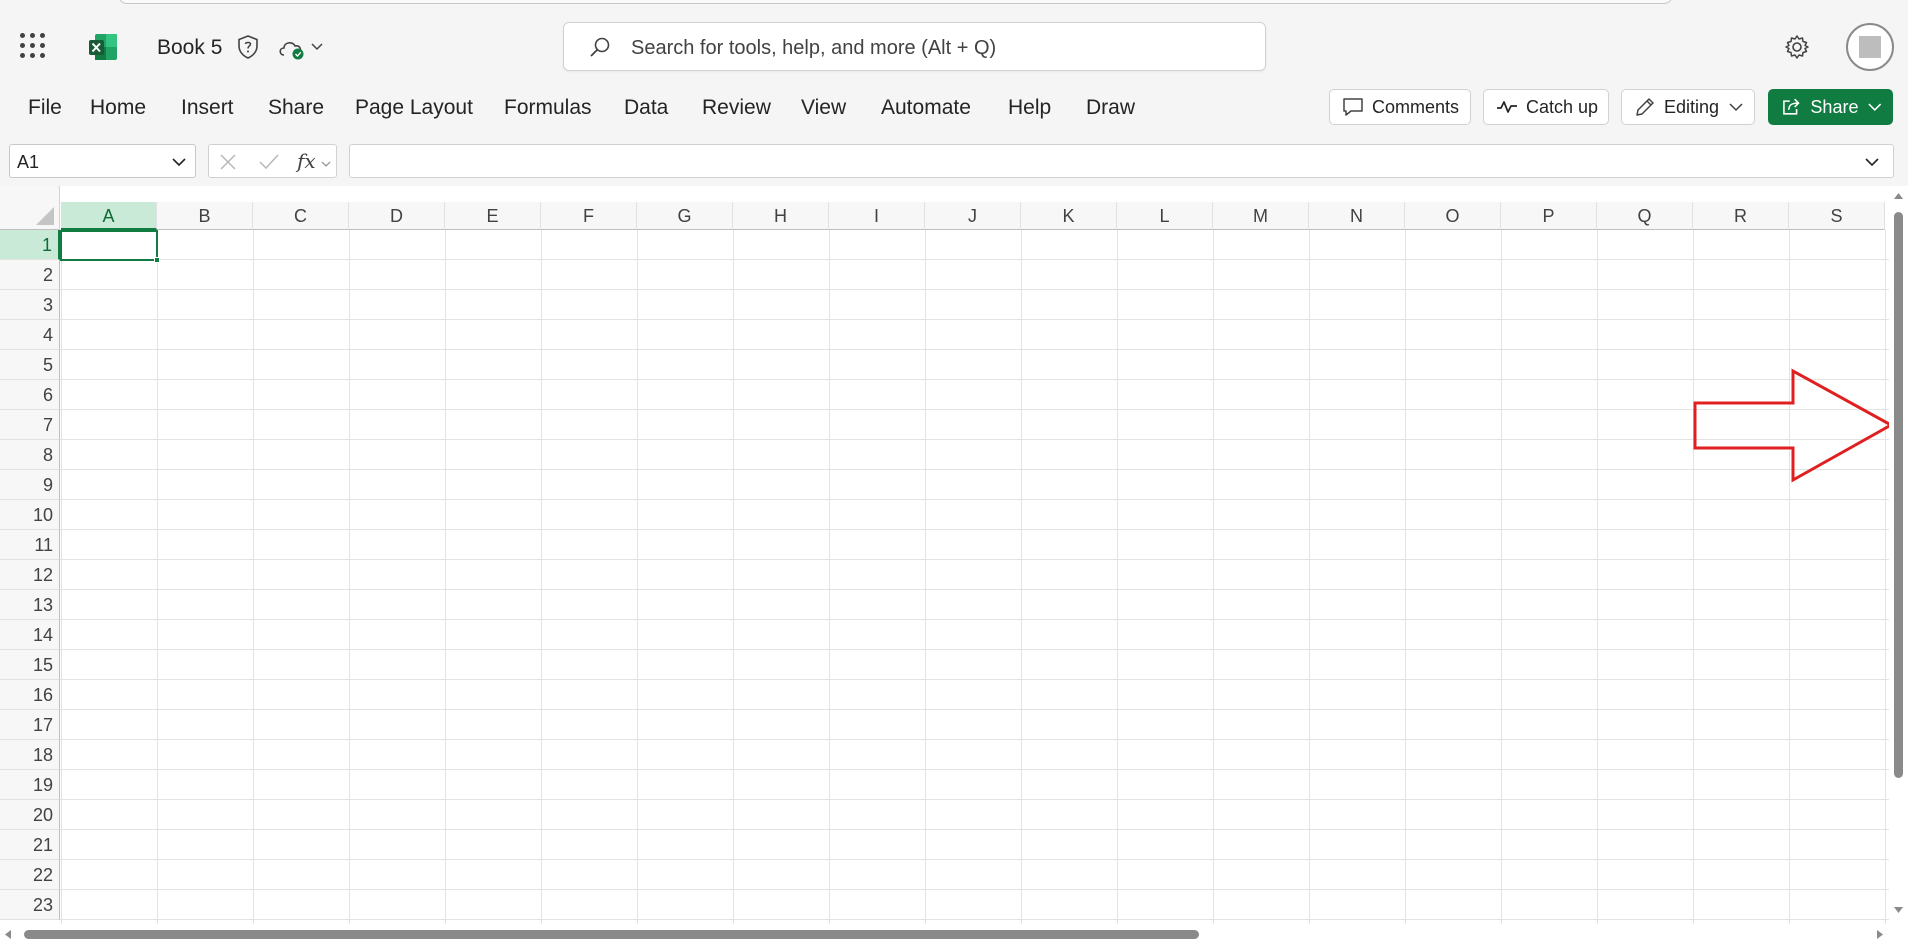  Describe the element at coordinates (1898, 910) in the screenshot. I see `scroll-down-icon` at that location.